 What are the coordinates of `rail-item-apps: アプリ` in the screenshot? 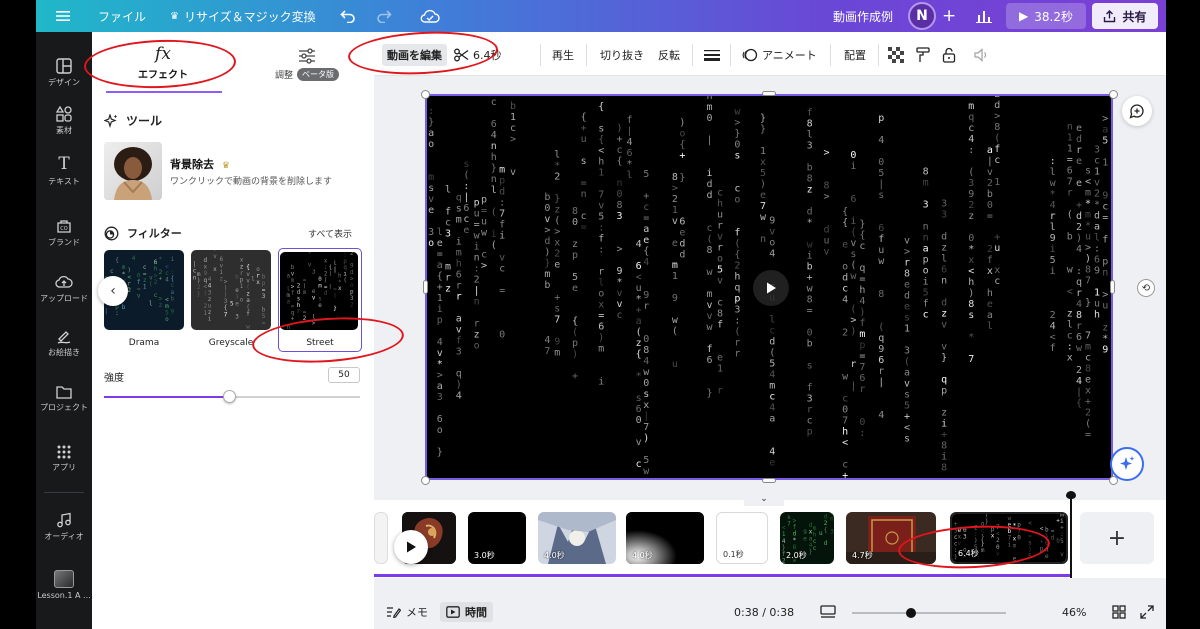 It's located at (64, 459).